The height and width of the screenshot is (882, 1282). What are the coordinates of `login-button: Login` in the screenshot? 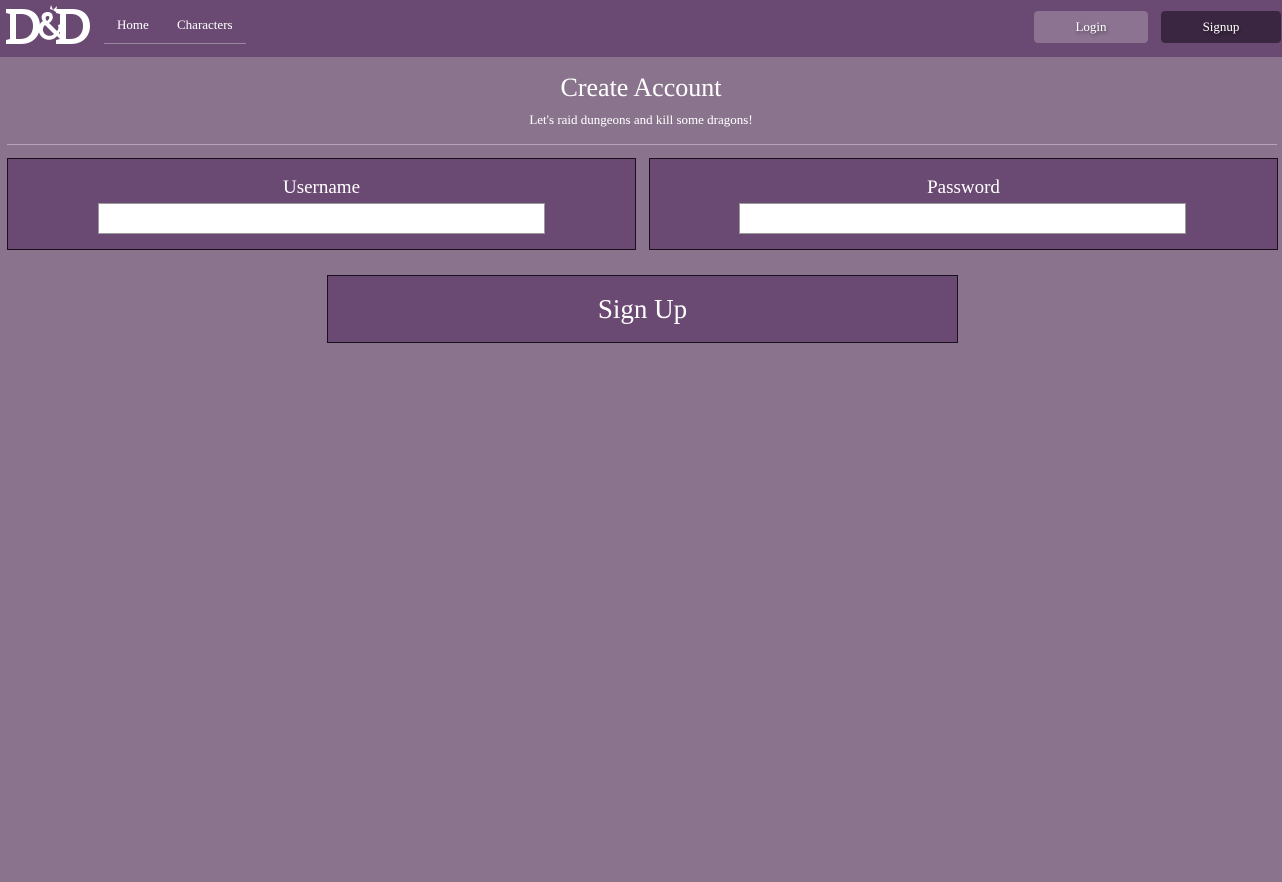 It's located at (1091, 27).